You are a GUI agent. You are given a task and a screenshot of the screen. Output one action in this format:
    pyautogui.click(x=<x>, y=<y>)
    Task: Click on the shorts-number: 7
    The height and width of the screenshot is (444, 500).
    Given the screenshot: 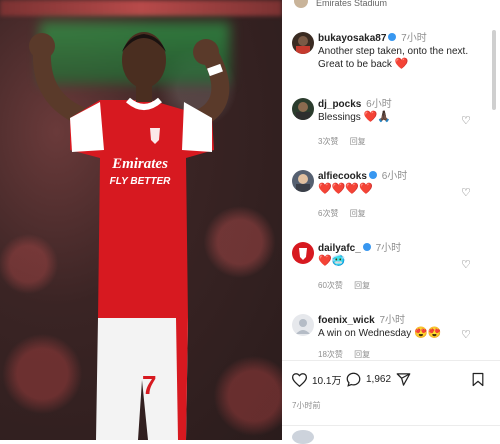 What is the action you would take?
    pyautogui.click(x=149, y=385)
    